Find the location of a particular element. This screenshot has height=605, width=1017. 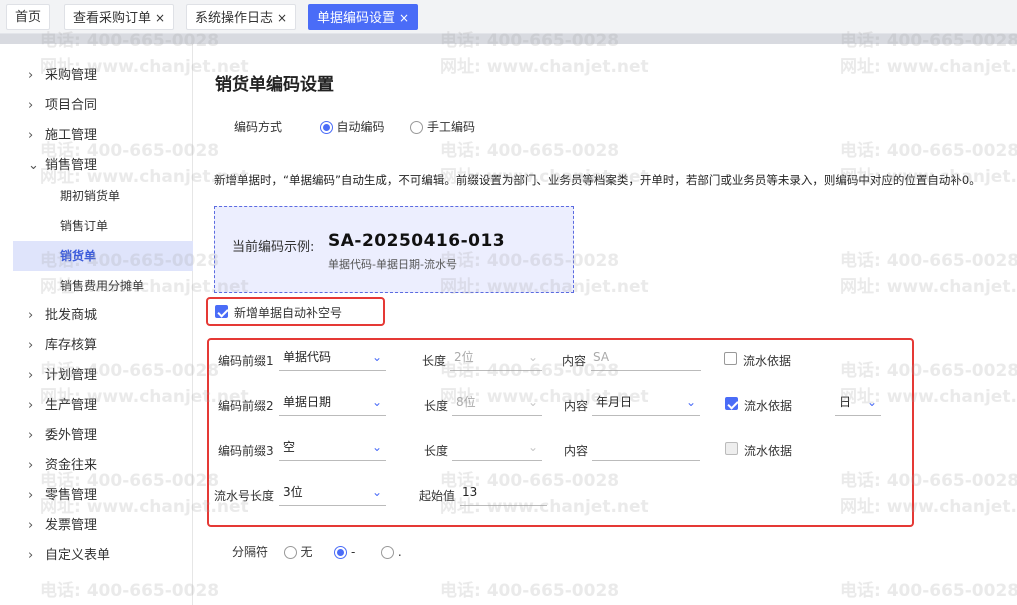

prefix3-serial-checkbox is located at coordinates (731, 448).